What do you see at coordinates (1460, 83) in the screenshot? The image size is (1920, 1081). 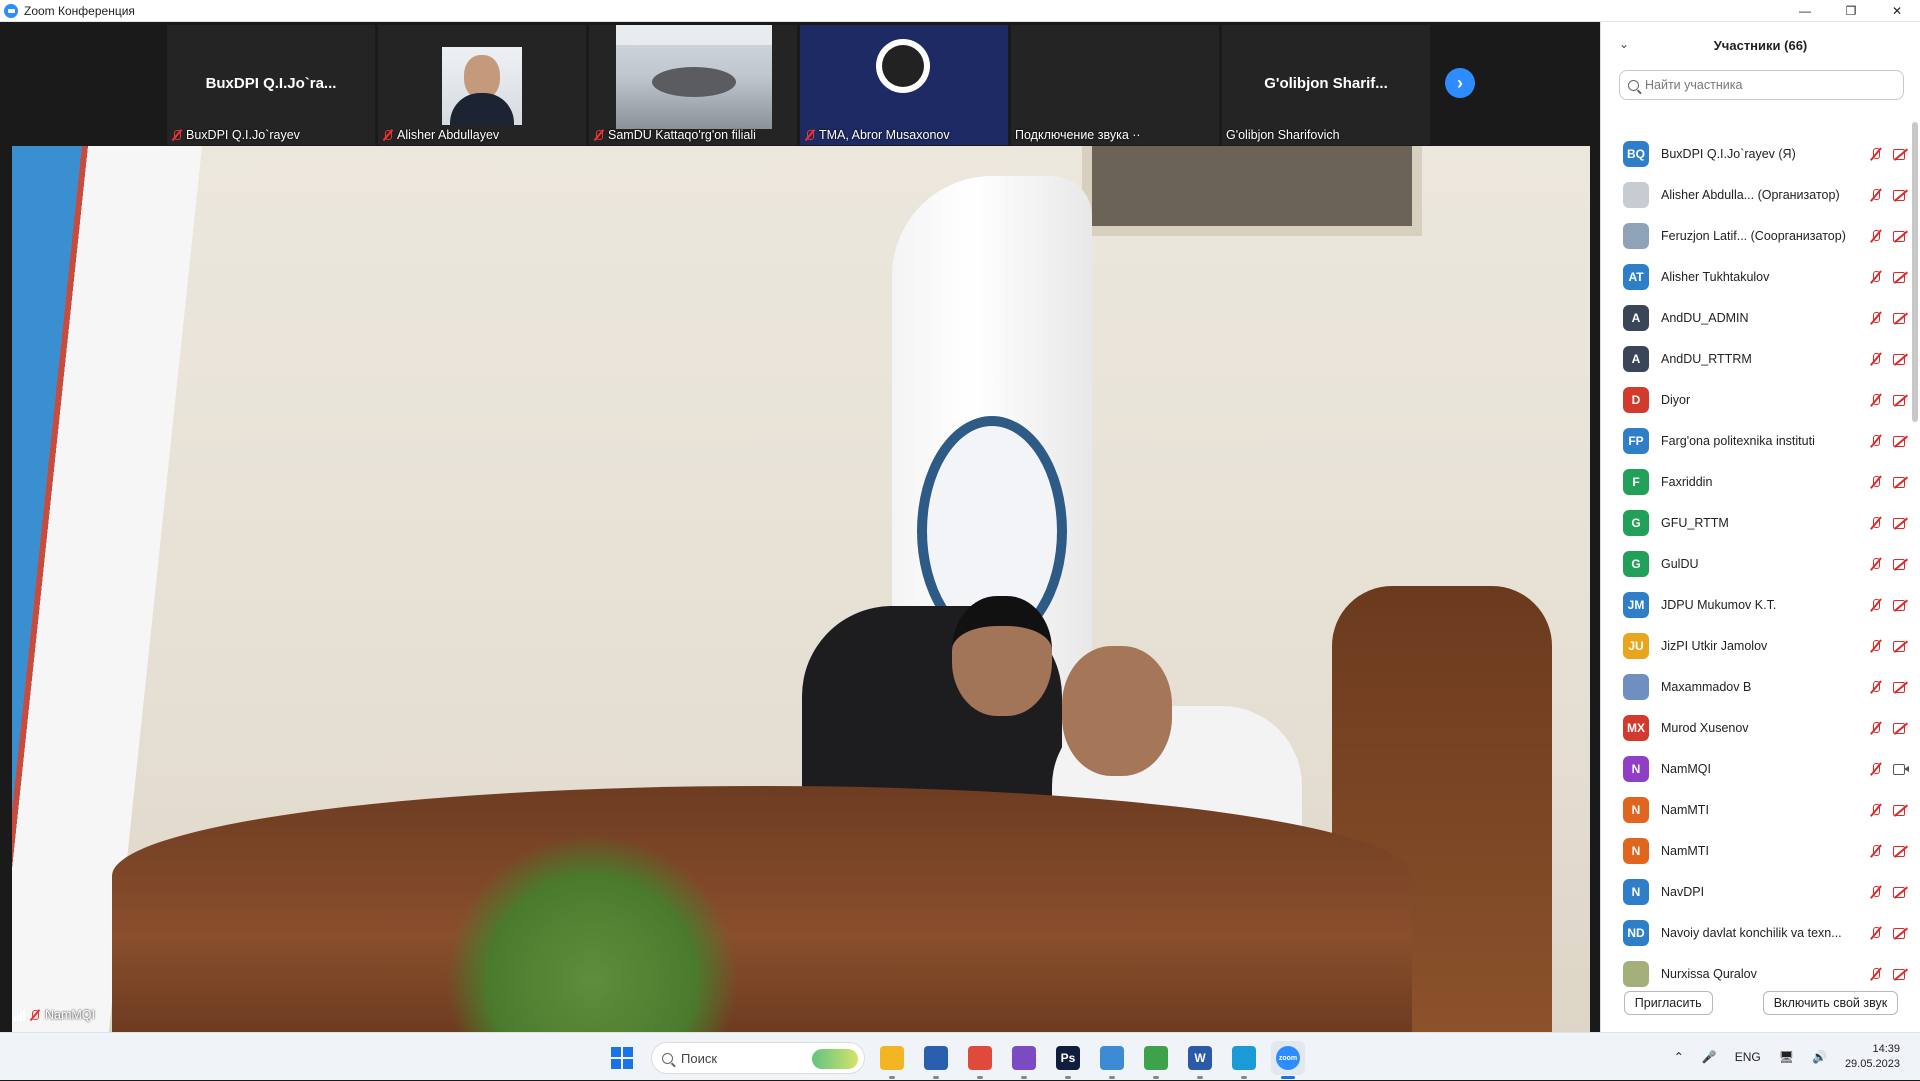 I see `next-page-button: ›` at bounding box center [1460, 83].